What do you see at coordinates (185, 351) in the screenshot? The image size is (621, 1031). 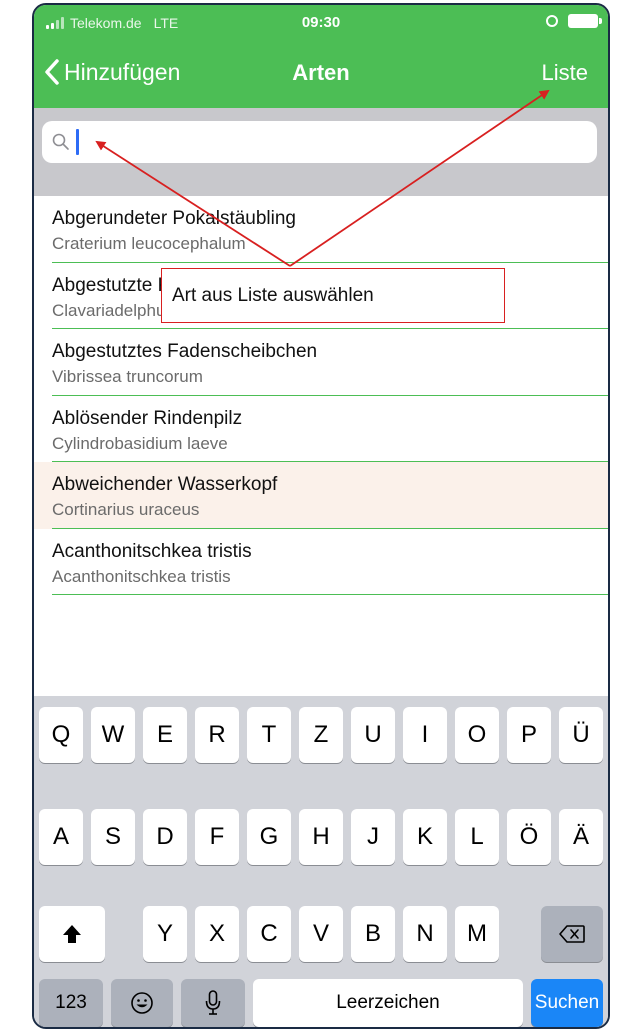 I see `species-name: Abgestutztes Fadenscheibchen` at bounding box center [185, 351].